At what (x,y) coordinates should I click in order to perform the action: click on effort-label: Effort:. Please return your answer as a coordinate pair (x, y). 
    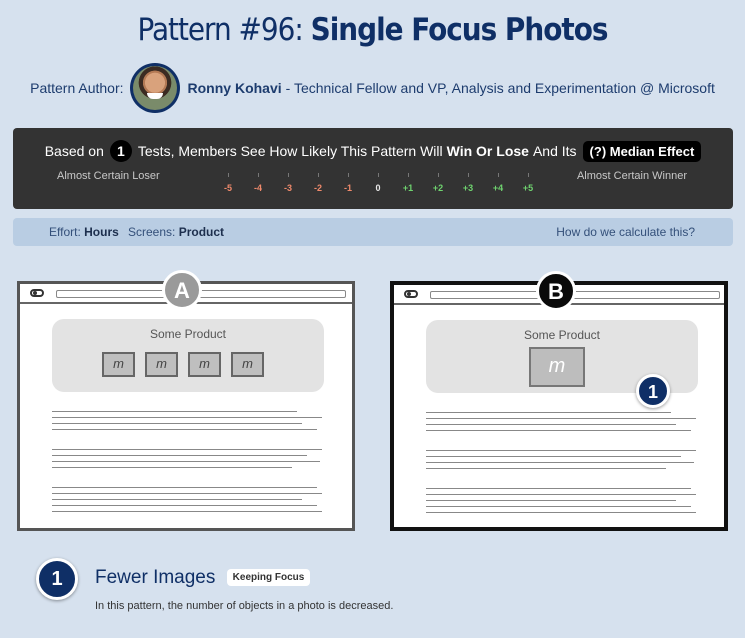
    Looking at the image, I should click on (65, 232).